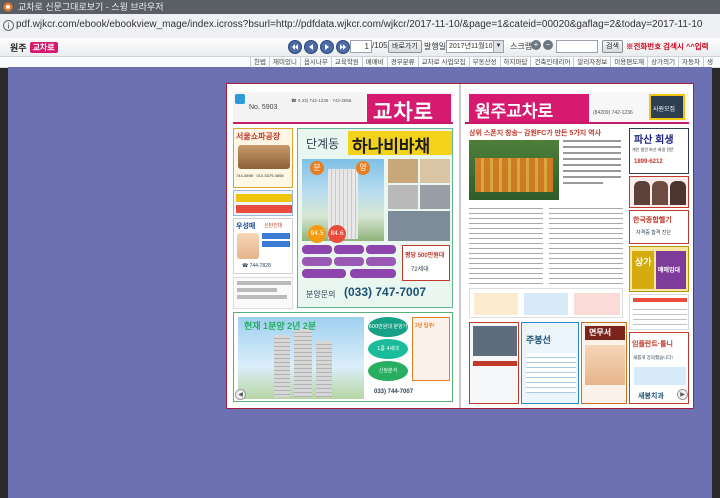 The image size is (720, 498). Describe the element at coordinates (321, 100) in the screenshot. I see `left-phone-line: ☎ 0.33) 742-1236 · 742-2555` at that location.